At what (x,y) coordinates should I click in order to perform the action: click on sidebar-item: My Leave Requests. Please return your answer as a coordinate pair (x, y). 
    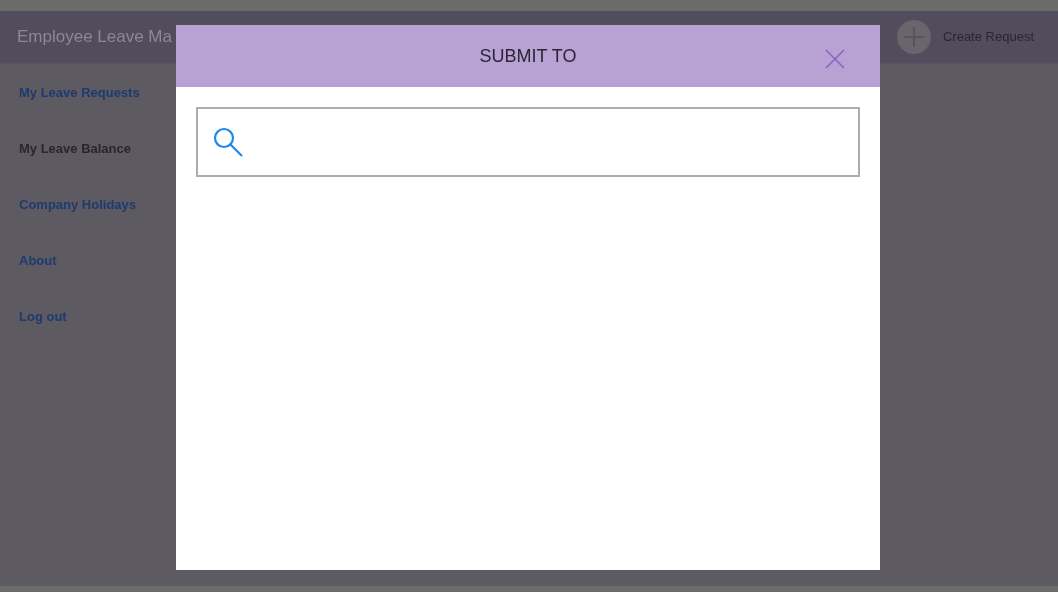
    Looking at the image, I should click on (79, 112).